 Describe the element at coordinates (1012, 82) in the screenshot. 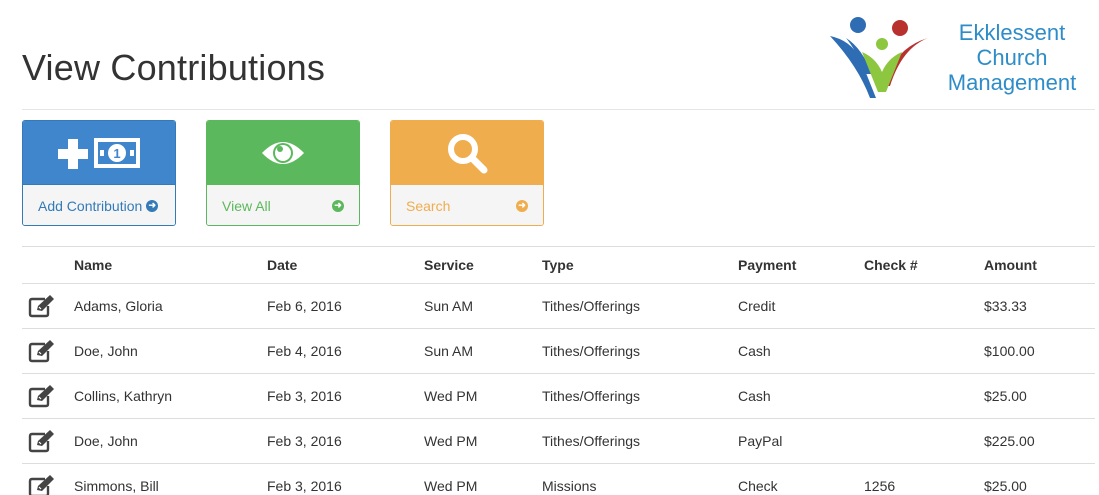

I see `logo-line-3: Management` at that location.